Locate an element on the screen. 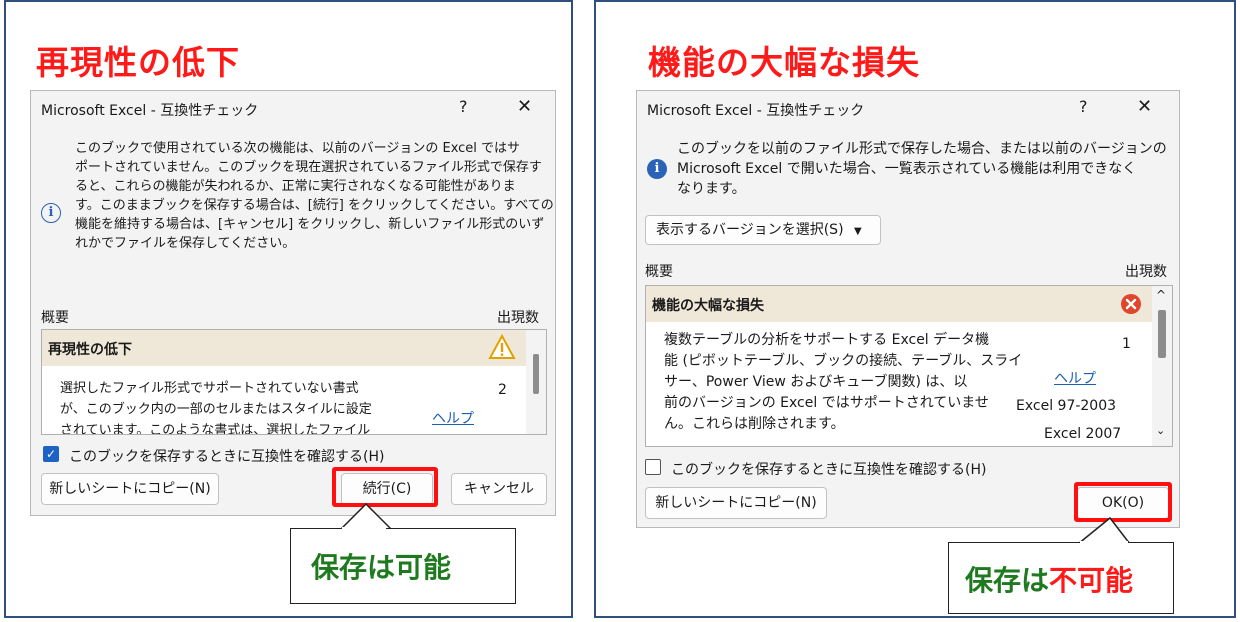 The width and height of the screenshot is (1240, 622). scroll-up-icon: ^ is located at coordinates (1161, 295).